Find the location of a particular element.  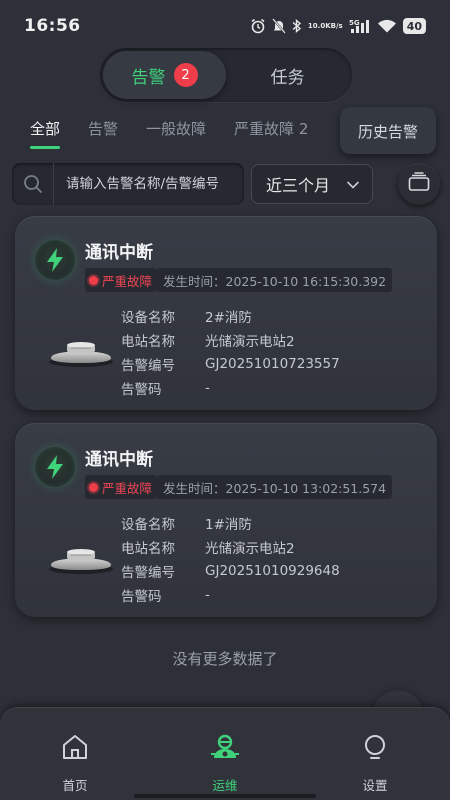

filter-tabs: 全部 告警 一般故障 严重故障 2 is located at coordinates (169, 130).